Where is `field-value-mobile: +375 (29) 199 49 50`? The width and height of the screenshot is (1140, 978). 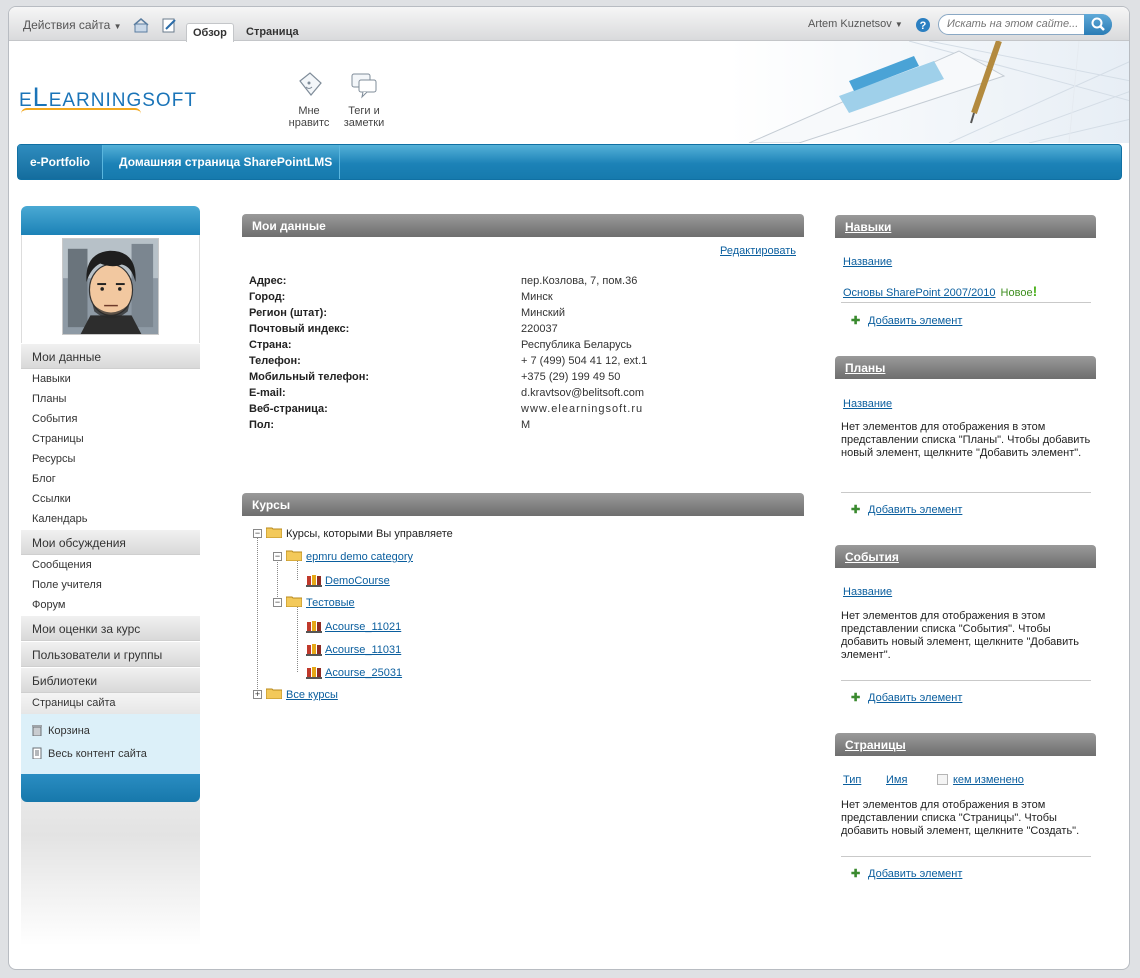
field-value-mobile: +375 (29) 199 49 50 is located at coordinates (571, 377).